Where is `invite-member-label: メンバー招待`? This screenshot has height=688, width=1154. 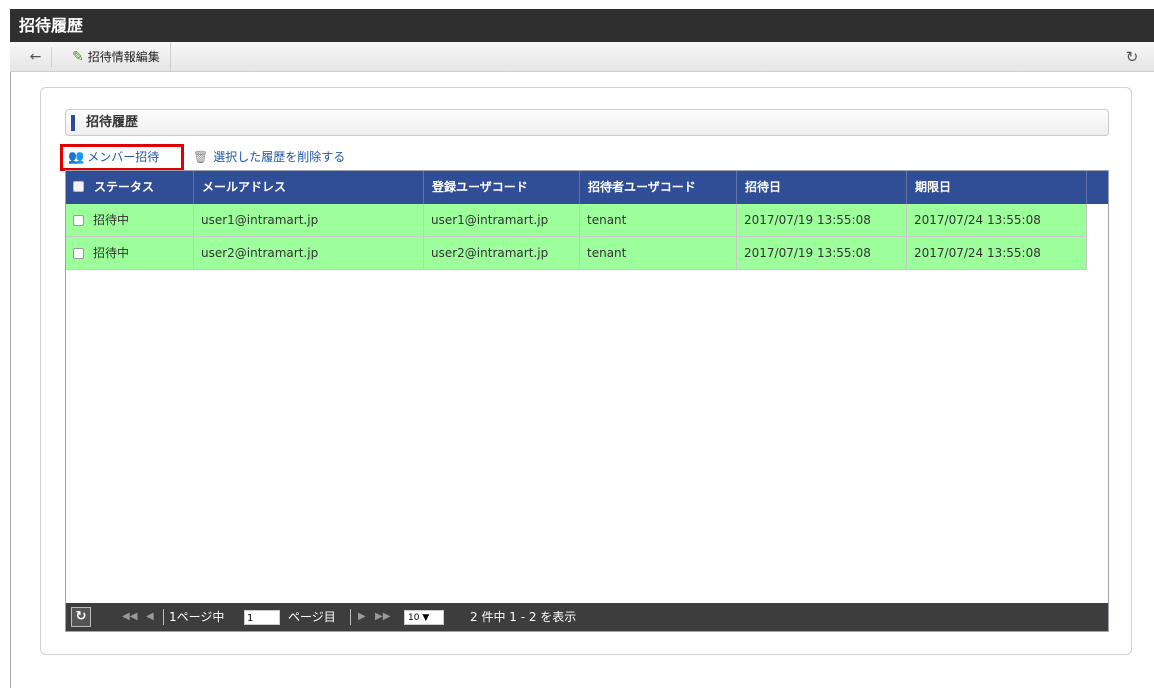
invite-member-label: メンバー招待 is located at coordinates (123, 157).